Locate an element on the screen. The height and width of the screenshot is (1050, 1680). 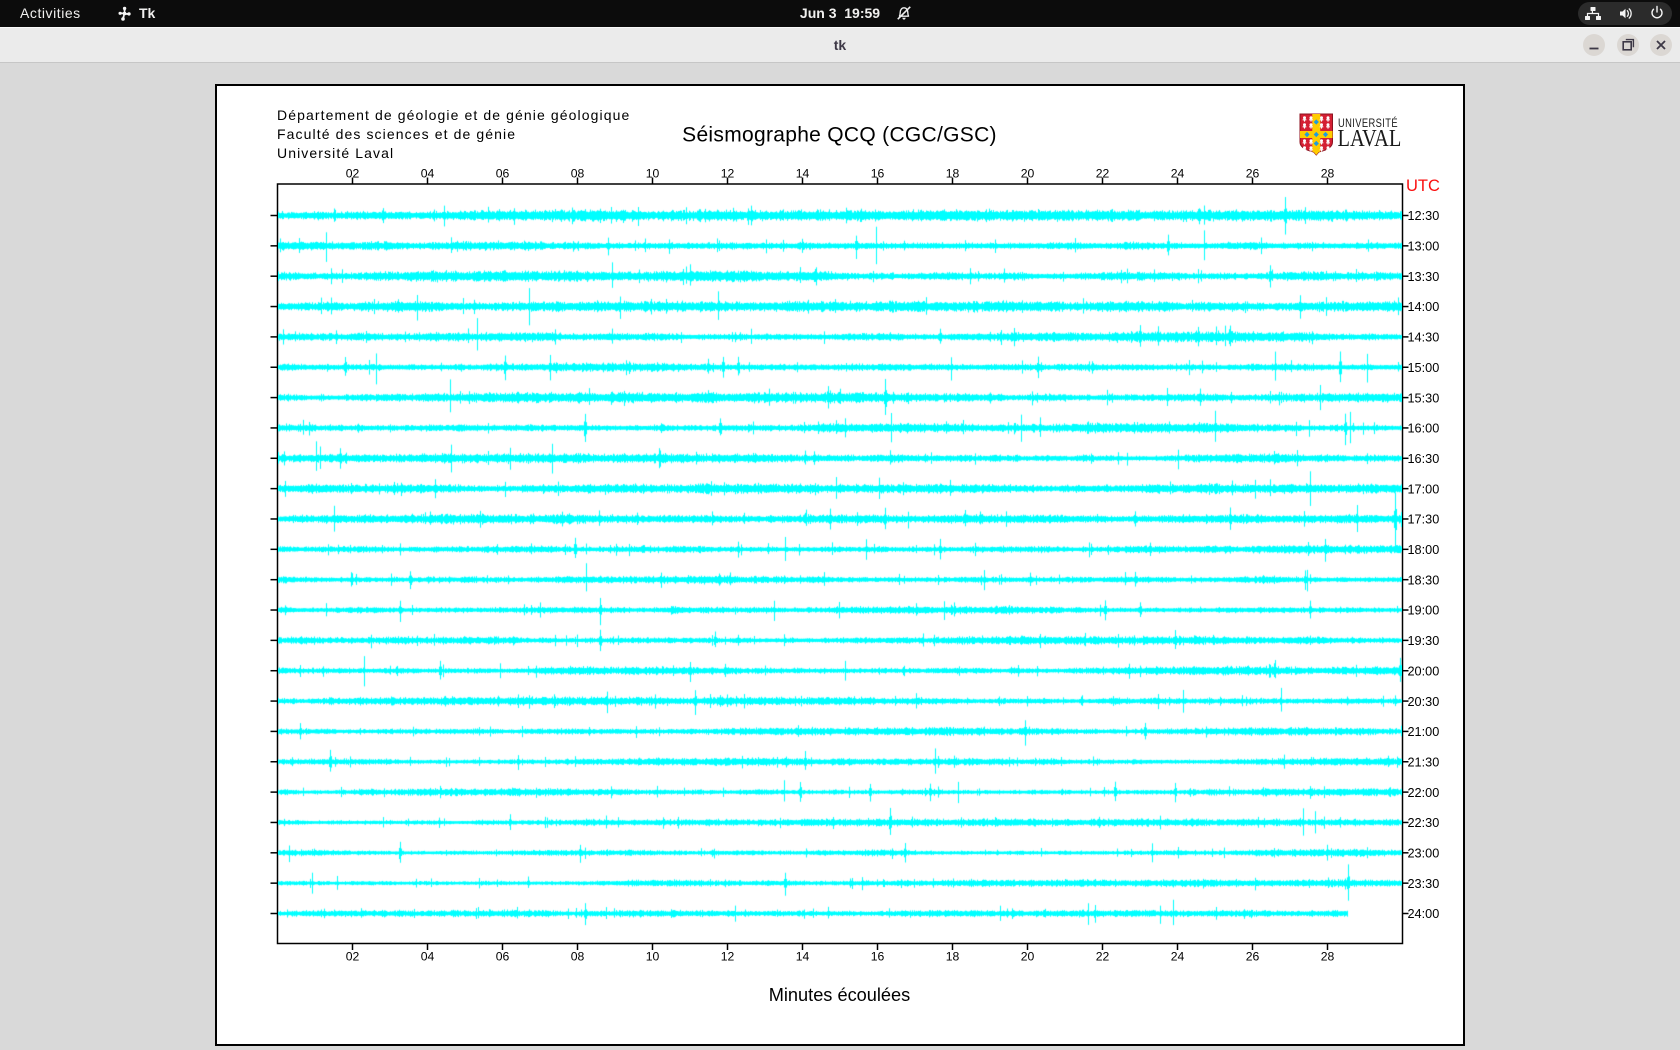
svg-text: 19:00 is located at coordinates (1424, 611).